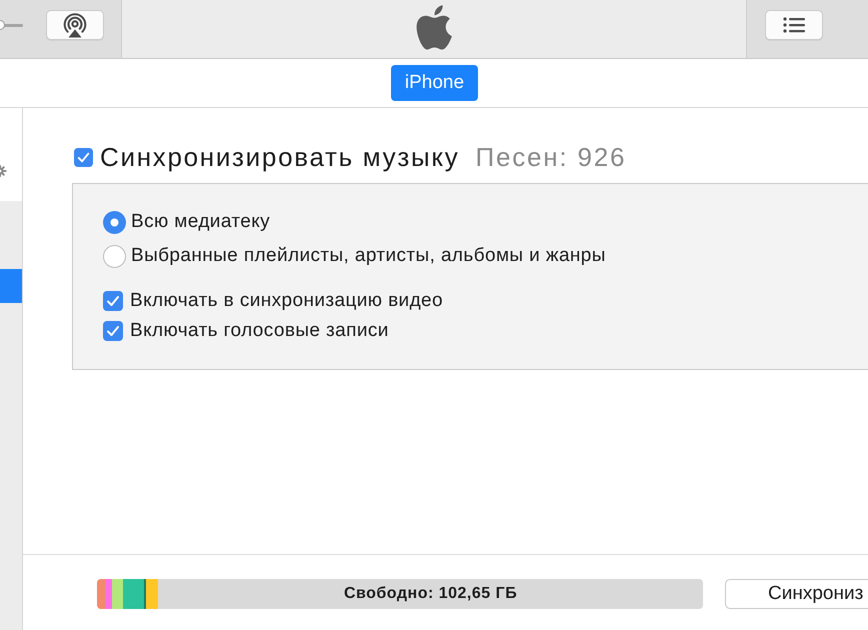 The width and height of the screenshot is (868, 630). Describe the element at coordinates (431, 594) in the screenshot. I see `free-space-label: Свободно: 102,65 ГБ` at that location.